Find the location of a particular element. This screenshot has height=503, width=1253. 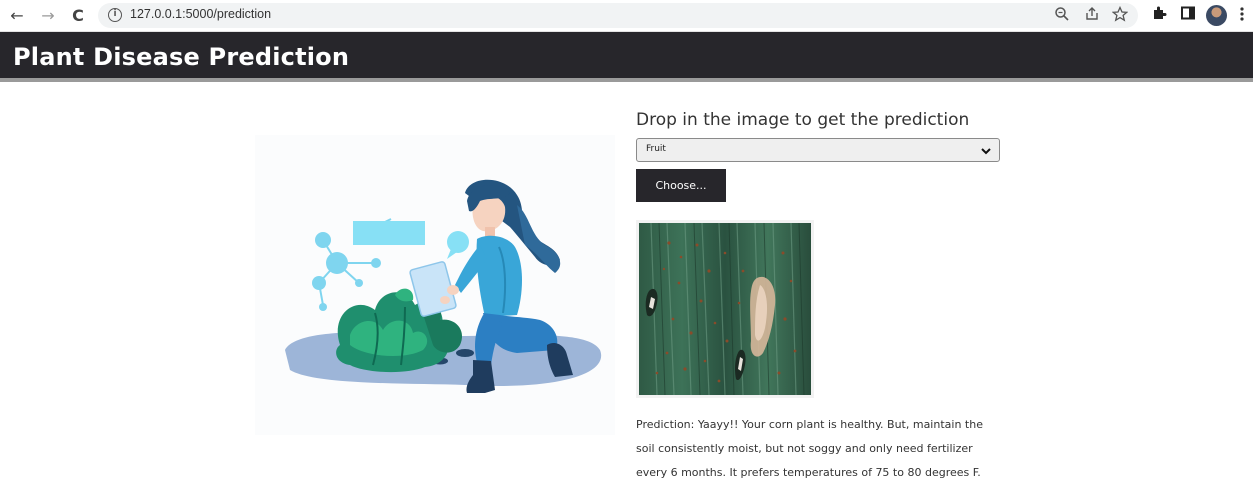

drop-heading: Drop in the image to get the prediction is located at coordinates (803, 120).